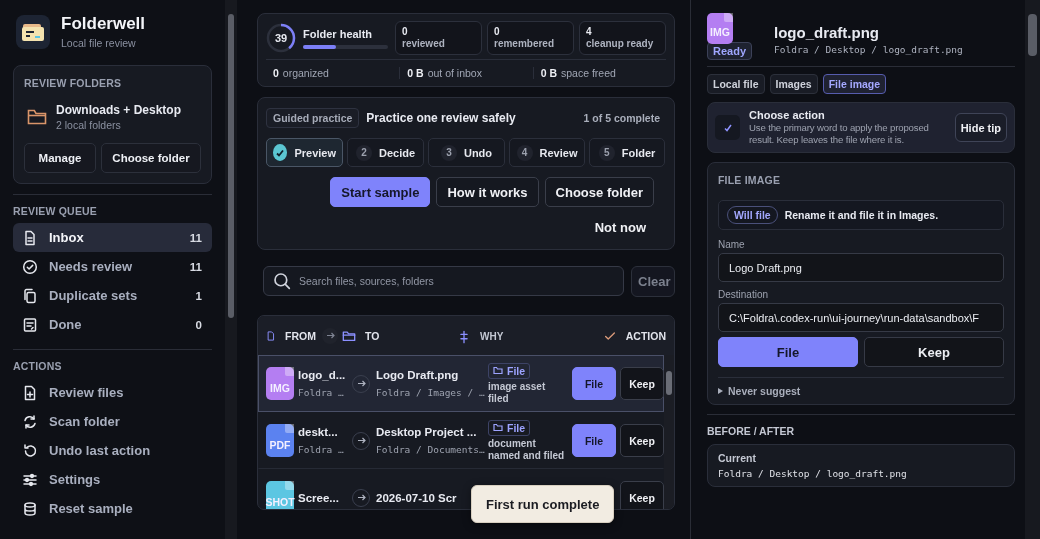  What do you see at coordinates (744, 294) in the screenshot?
I see `field-label: Destination` at bounding box center [744, 294].